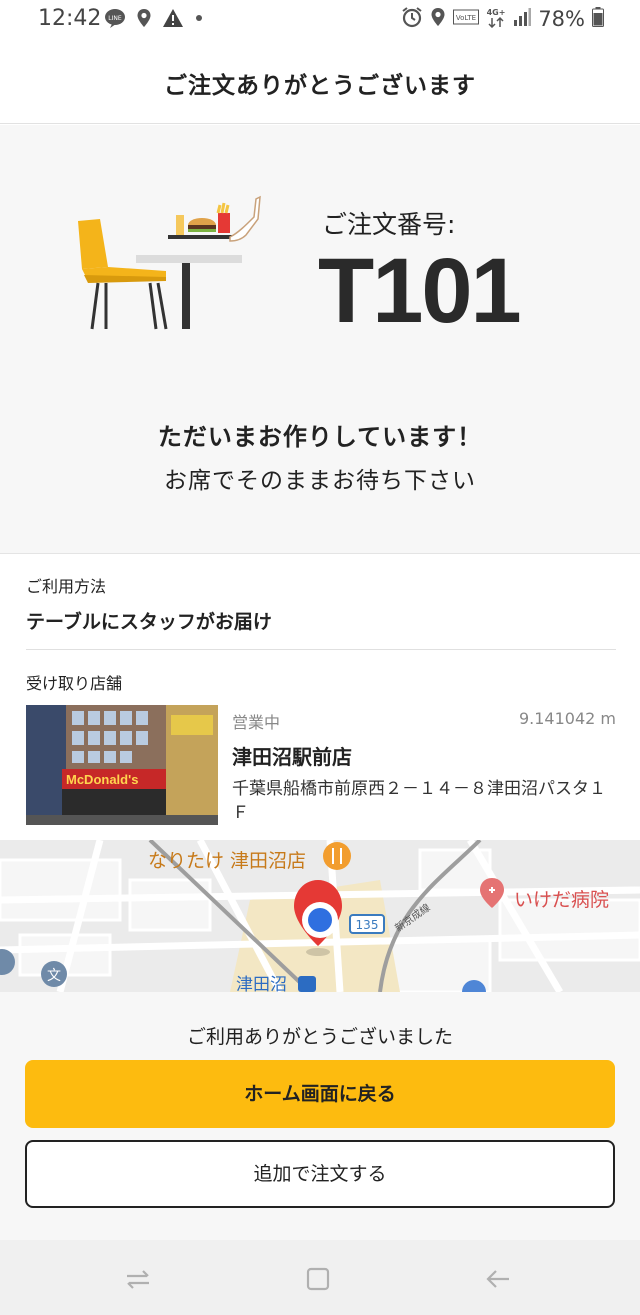 The image size is (640, 1315). Describe the element at coordinates (320, 437) in the screenshot. I see `order-status-message: ただいまお作りしています！` at that location.